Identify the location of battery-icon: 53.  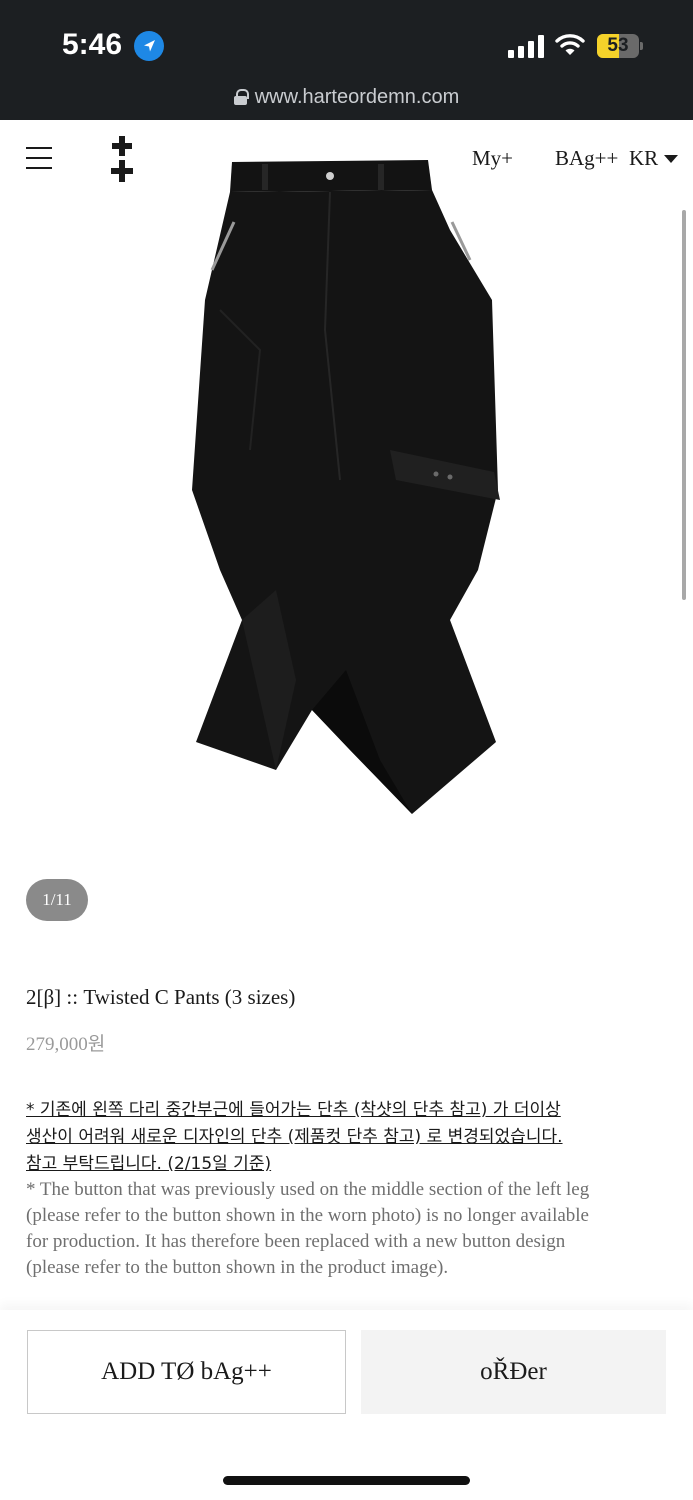
(620, 46).